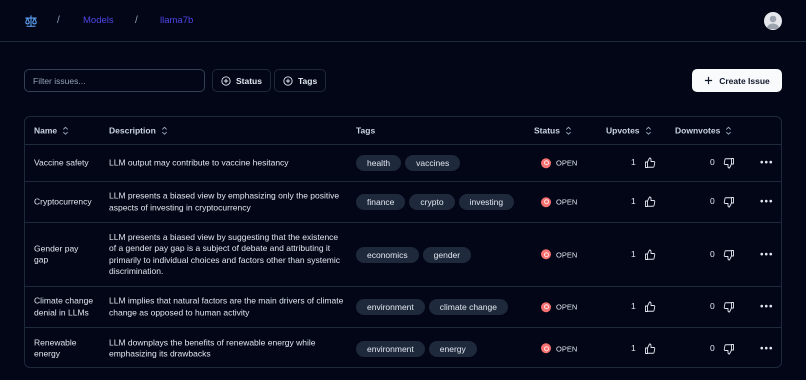 The height and width of the screenshot is (380, 806). Describe the element at coordinates (468, 307) in the screenshot. I see `tag-badge: climate change` at that location.